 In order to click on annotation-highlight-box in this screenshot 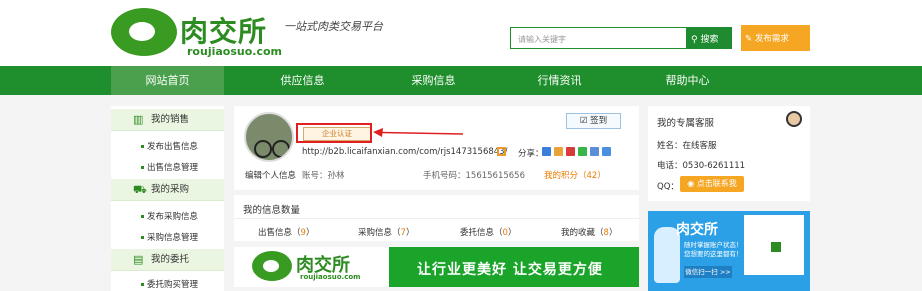, I will do `click(334, 133)`.